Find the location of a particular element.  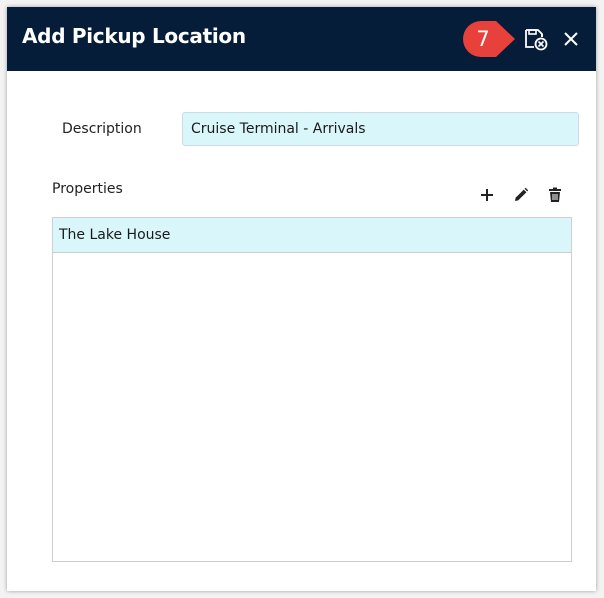

dialog-header: Add Pickup Location 7 is located at coordinates (301, 39).